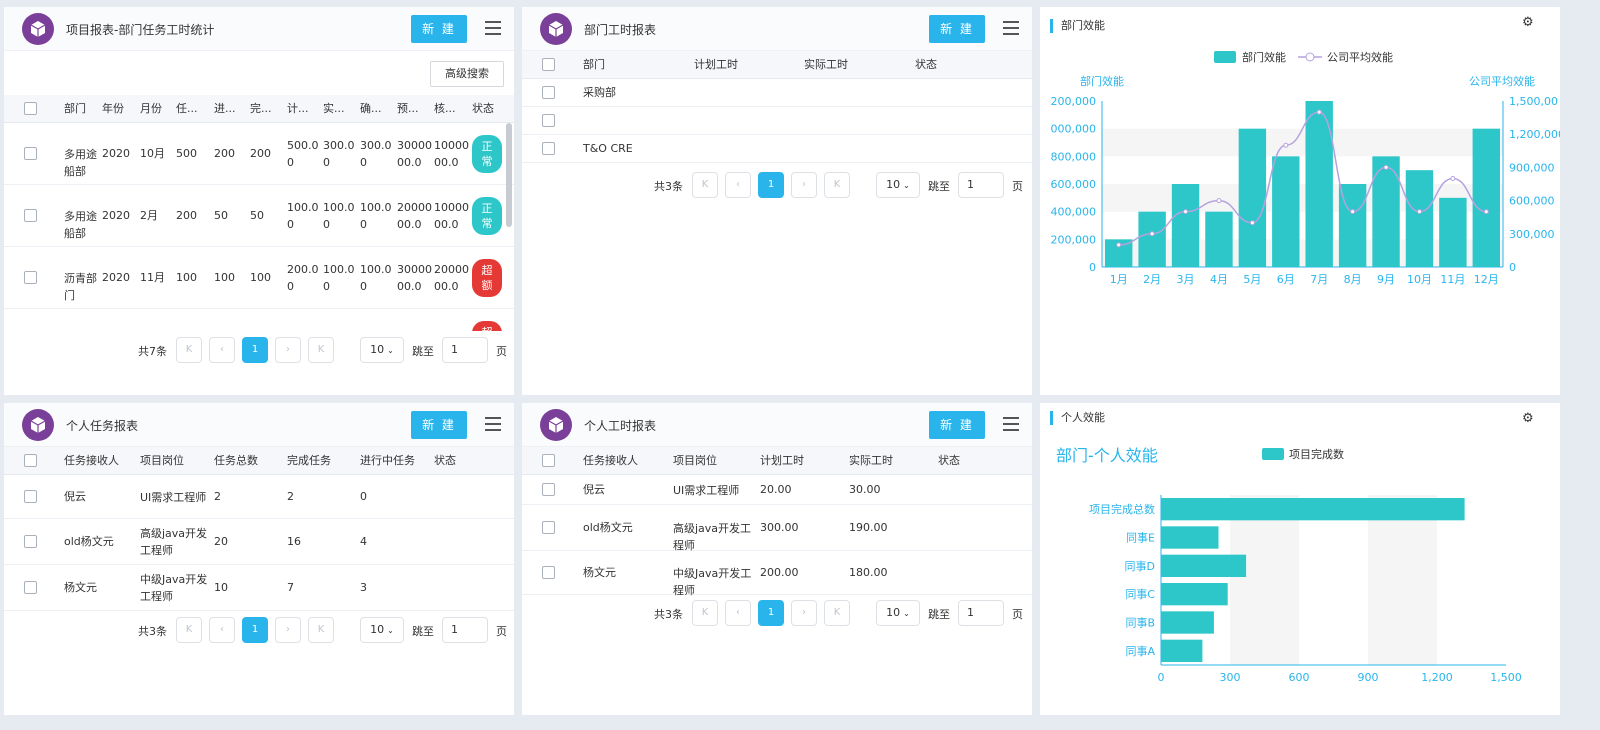 Image resolution: width=1600 pixels, height=730 pixels. Describe the element at coordinates (906, 613) in the screenshot. I see `chevron-down-icon: ⌄` at that location.